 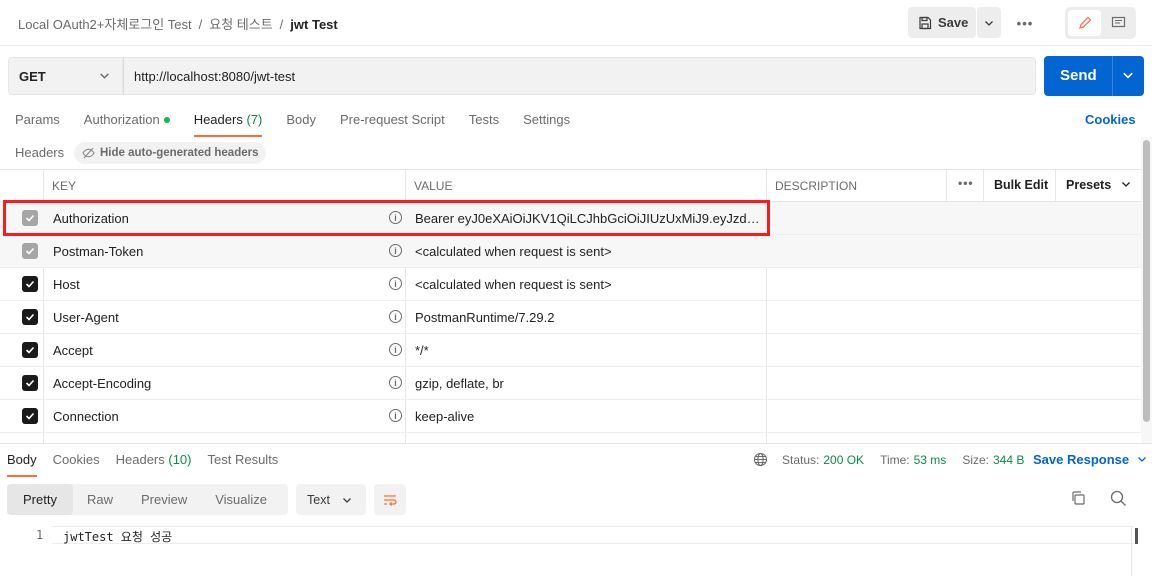 I want to click on check-icon, so click(x=30, y=284).